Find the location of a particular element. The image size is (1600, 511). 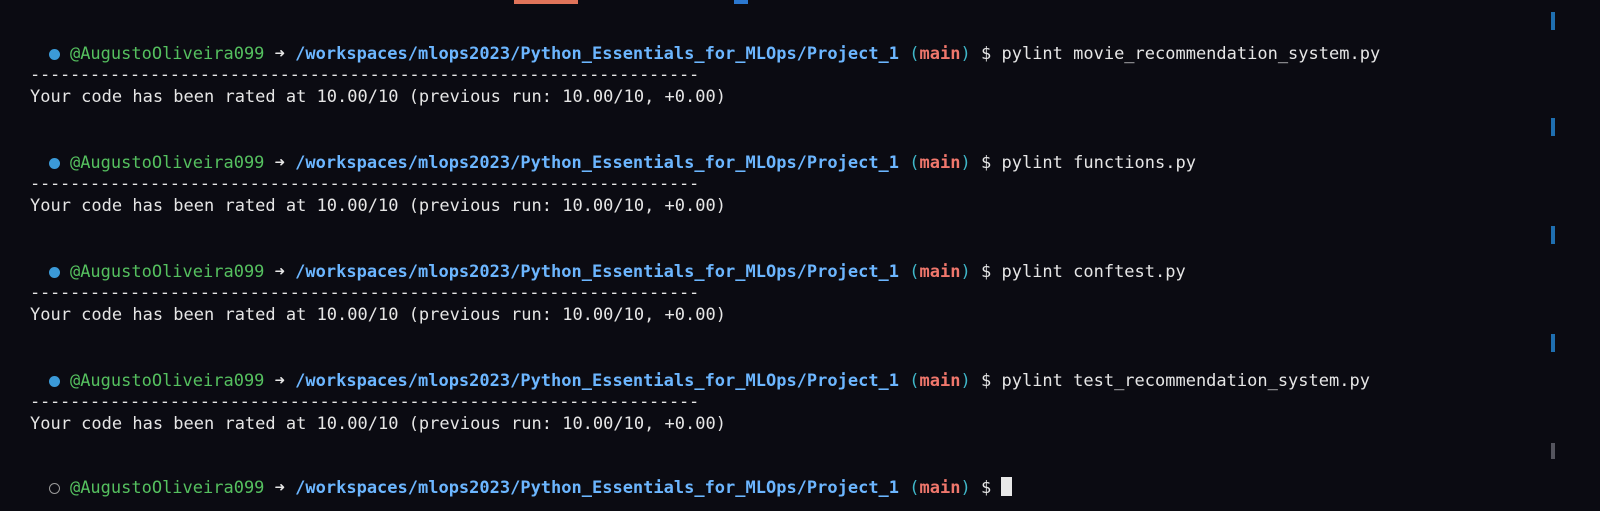

command-text: pylint test_recommendation_system.py is located at coordinates (1185, 381).